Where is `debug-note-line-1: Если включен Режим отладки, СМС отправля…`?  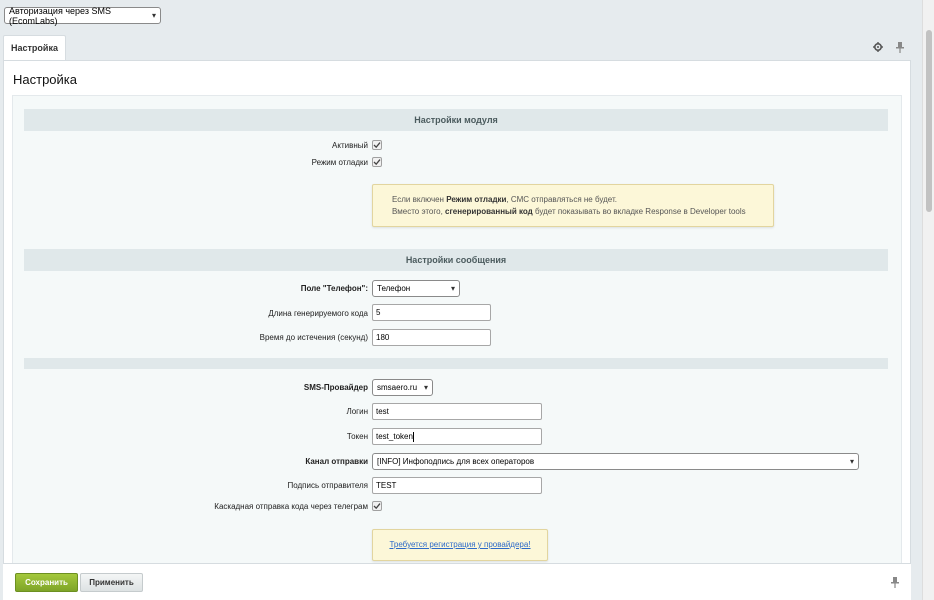 debug-note-line-1: Если включен Режим отладки, СМС отправля… is located at coordinates (504, 199).